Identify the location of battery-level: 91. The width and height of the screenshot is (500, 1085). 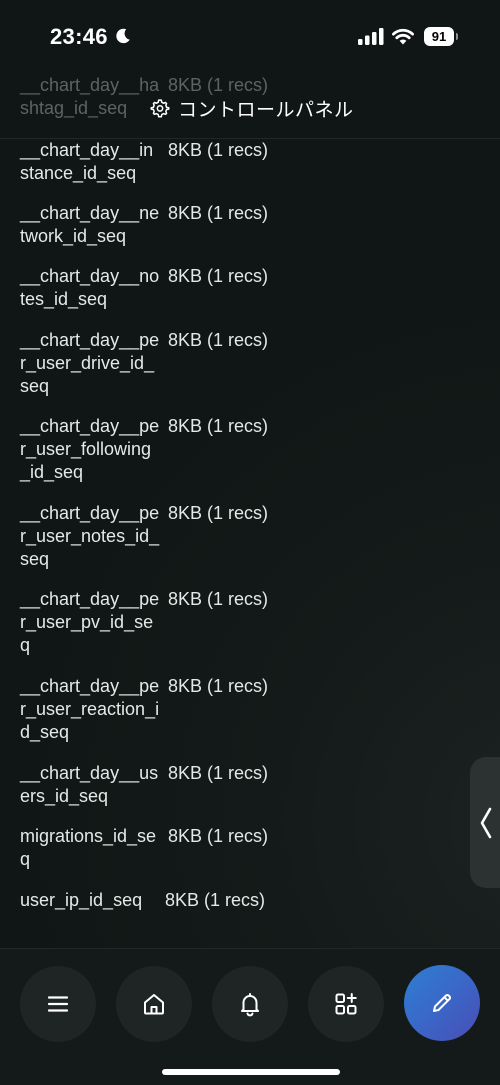
(439, 36).